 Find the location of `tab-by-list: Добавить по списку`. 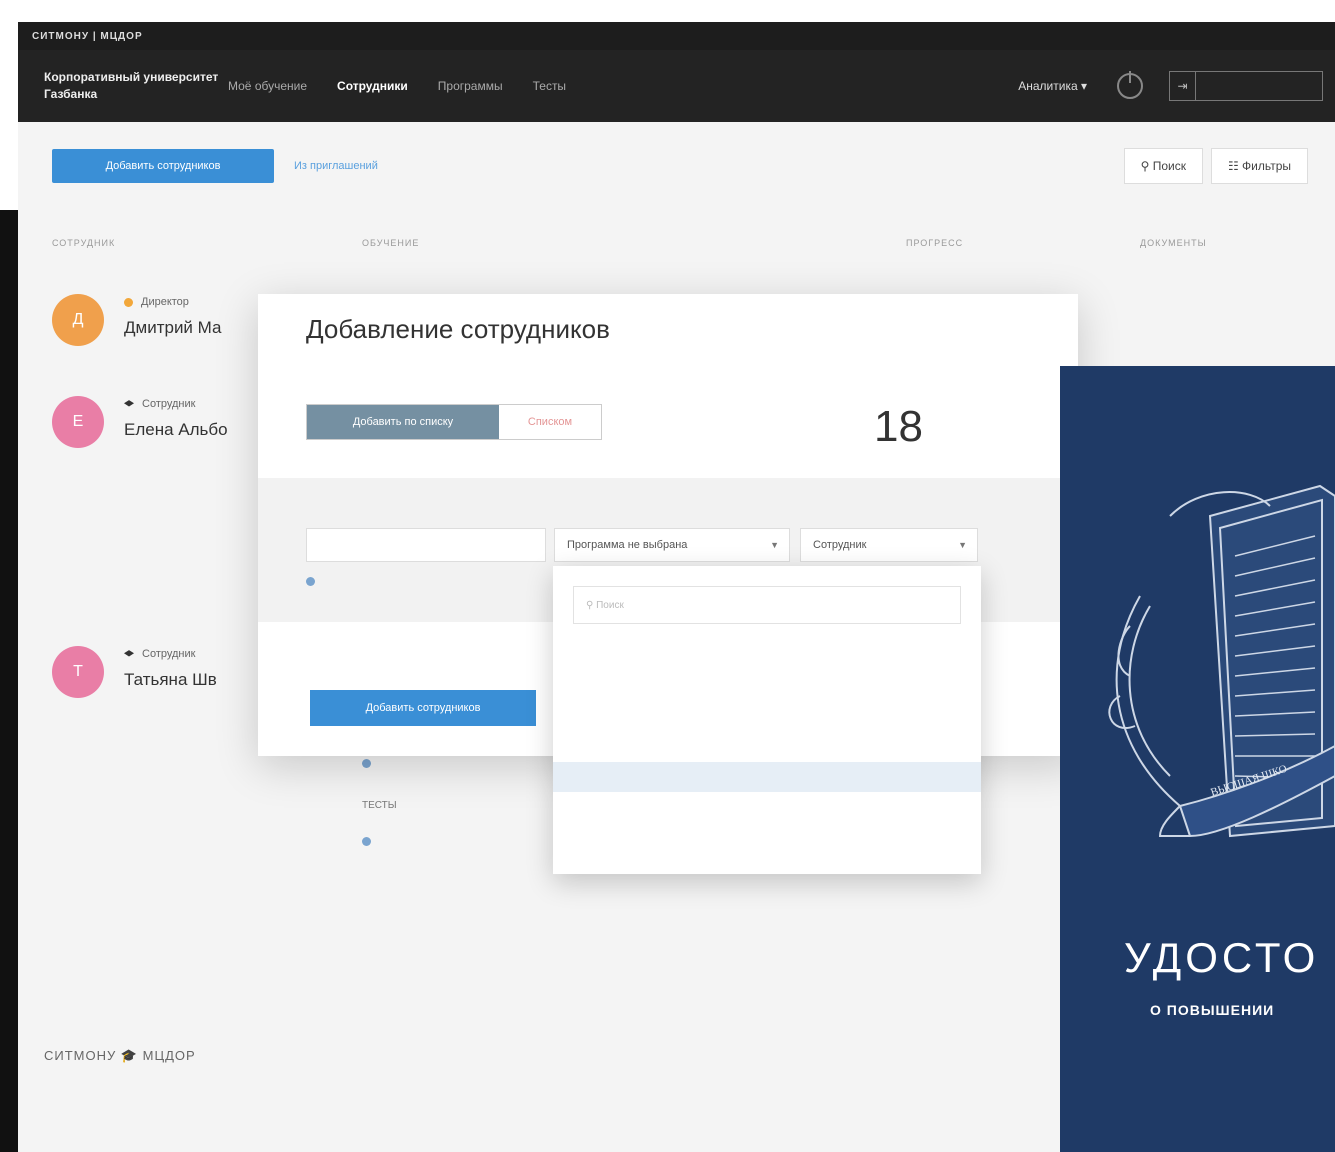

tab-by-list: Добавить по списку is located at coordinates (403, 422).